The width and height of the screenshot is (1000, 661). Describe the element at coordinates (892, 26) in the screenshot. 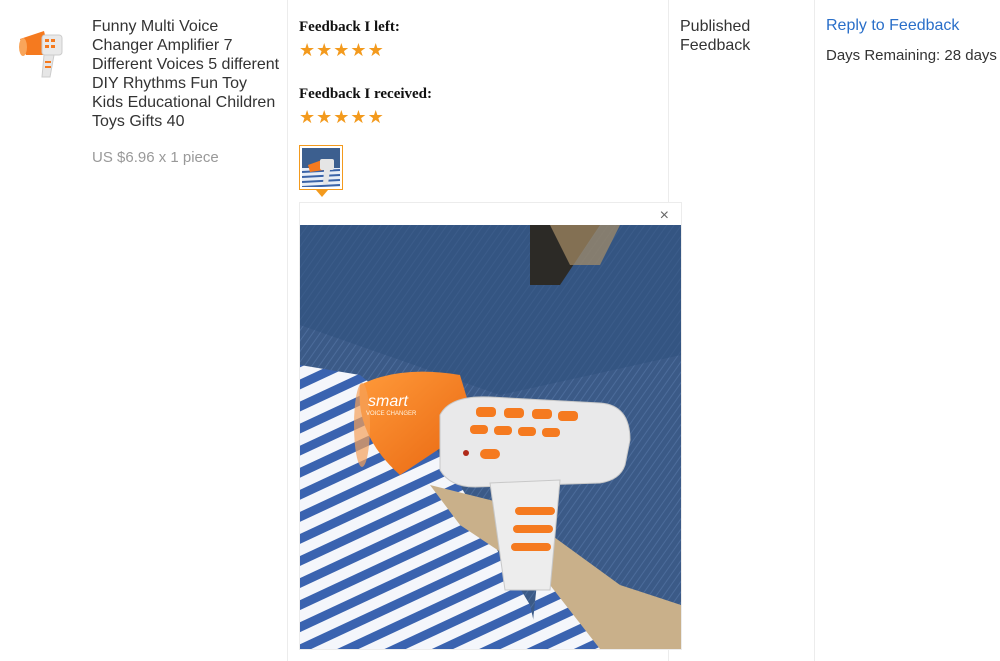

I see `reply-to-feedback-link: Reply to Feedback` at that location.